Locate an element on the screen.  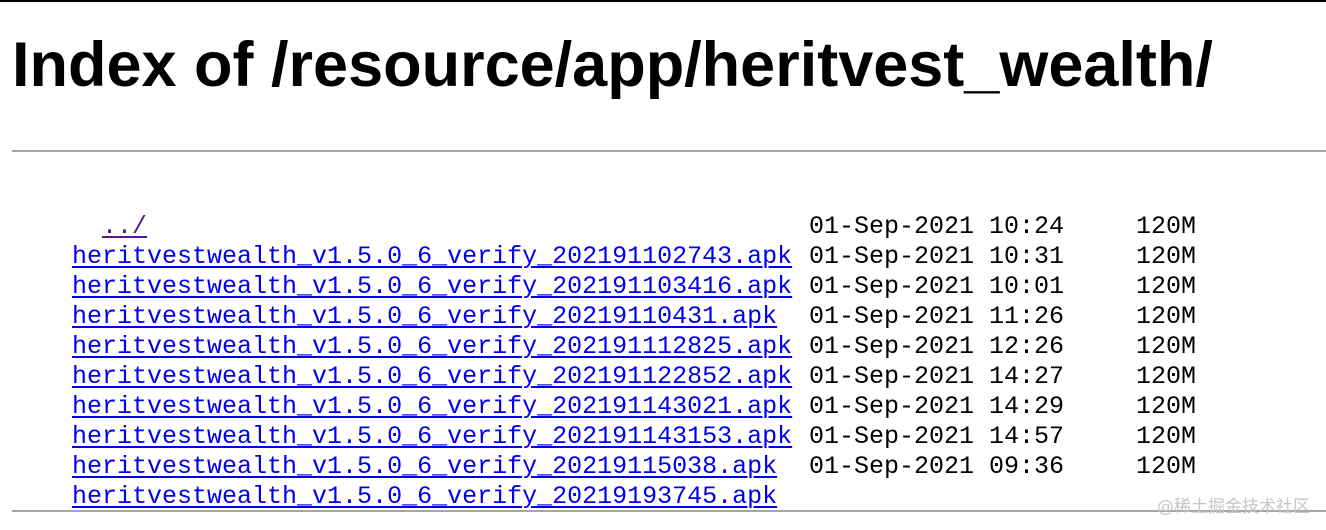
file-date: 01-Sep-2021 10:24 is located at coordinates (937, 226).